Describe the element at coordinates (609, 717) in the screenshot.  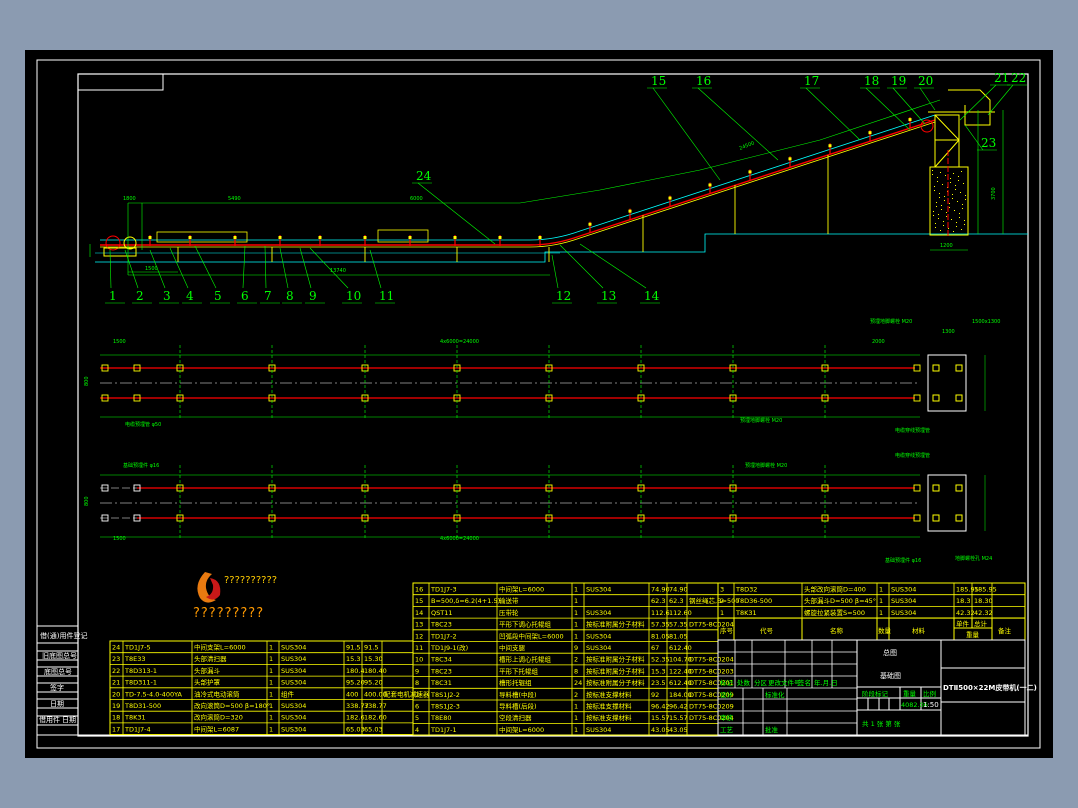
I see `parts_mid-cell: 按标准支撑材料` at that location.